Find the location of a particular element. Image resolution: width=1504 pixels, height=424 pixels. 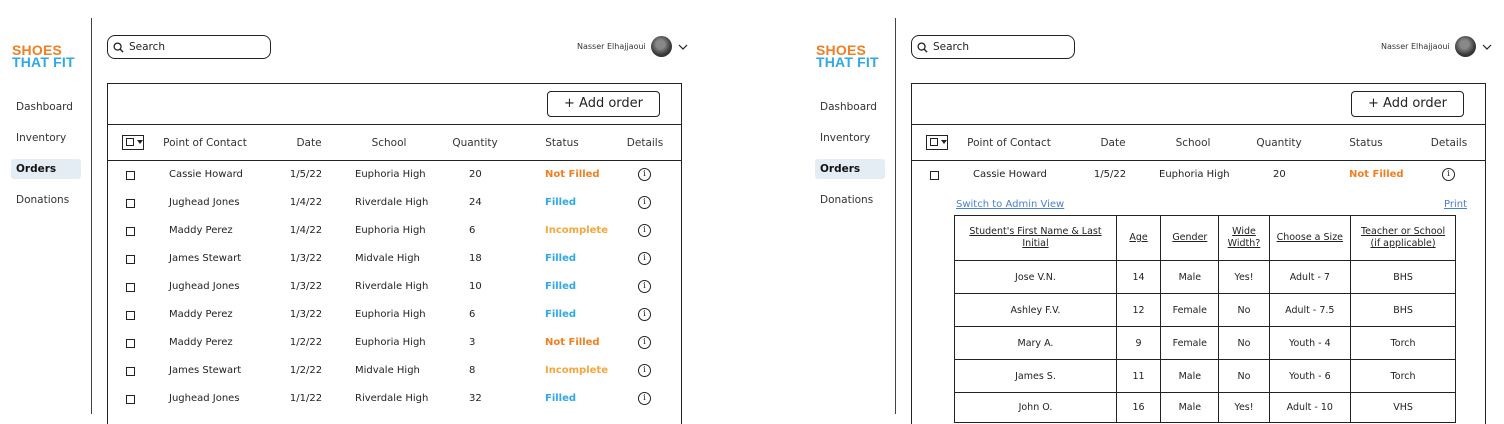

student-row: James S. 11 Male No Youth - 6 Torch is located at coordinates (1205, 376).